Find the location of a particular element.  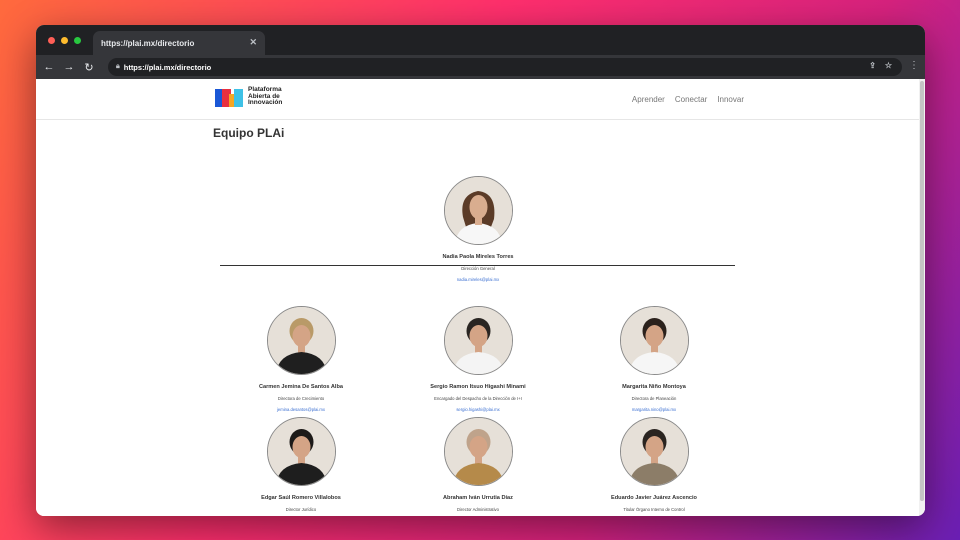

logo-line-3: Innovación is located at coordinates (265, 103).